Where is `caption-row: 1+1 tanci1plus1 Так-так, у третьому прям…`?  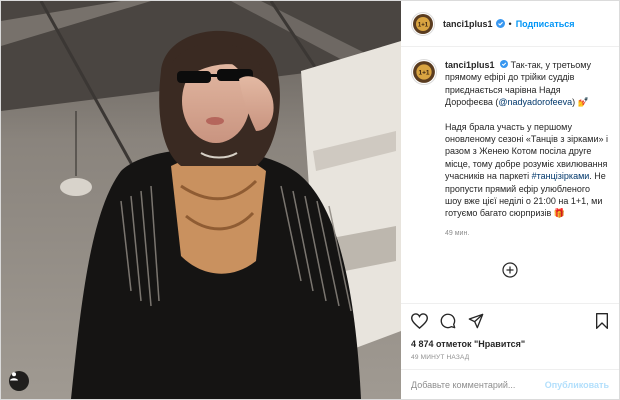 caption-row: 1+1 tanci1plus1 Так-так, у третьому прям… is located at coordinates (510, 149).